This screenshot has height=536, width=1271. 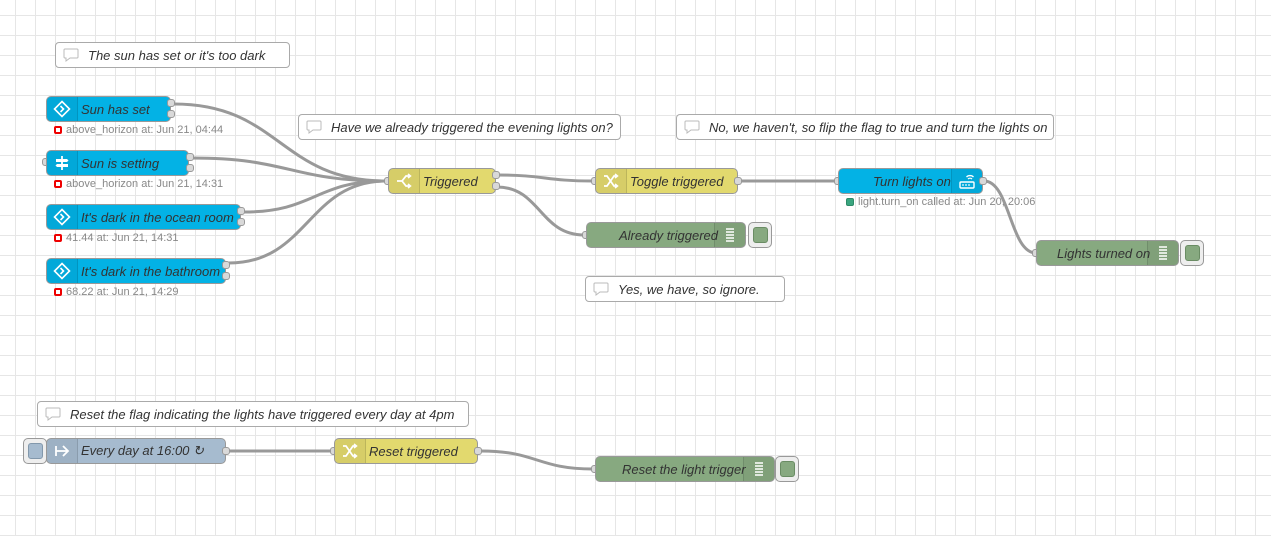 I want to click on ha-service-icon, so click(x=966, y=181).